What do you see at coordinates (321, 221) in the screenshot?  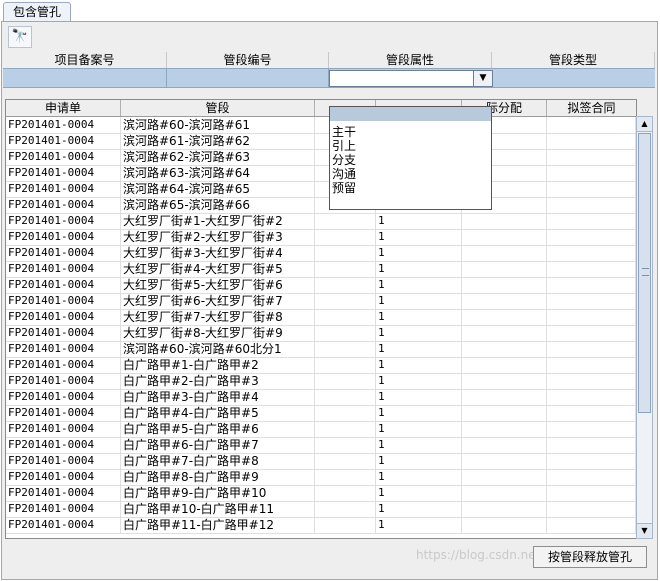 I see `table-row: FP201401-0004 大红罗厂街#1-大红罗厂街#2 1` at bounding box center [321, 221].